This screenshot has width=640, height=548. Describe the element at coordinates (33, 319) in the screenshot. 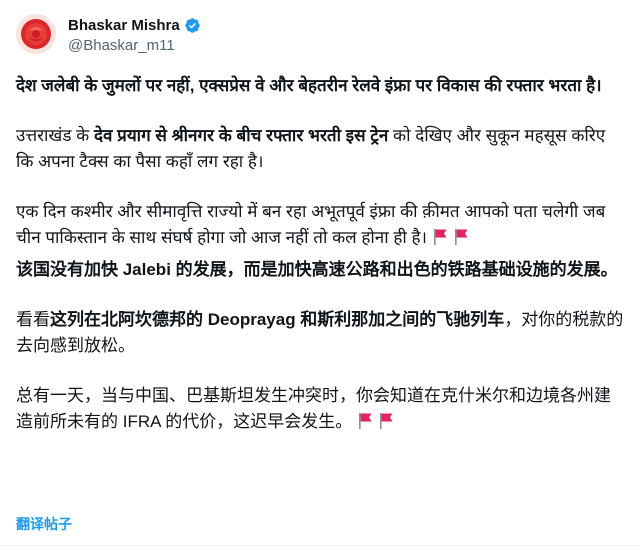

I see `paragraph-5-start: 看看` at that location.